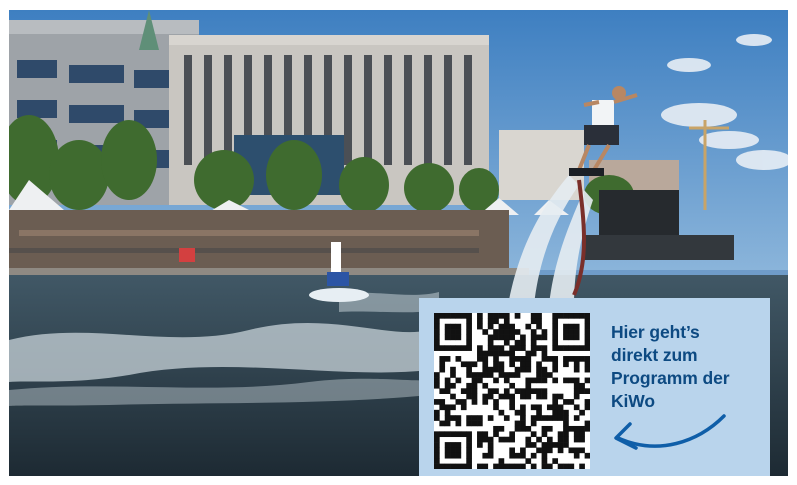 The height and width of the screenshot is (485, 797). I want to click on qr-code, so click(512, 391).